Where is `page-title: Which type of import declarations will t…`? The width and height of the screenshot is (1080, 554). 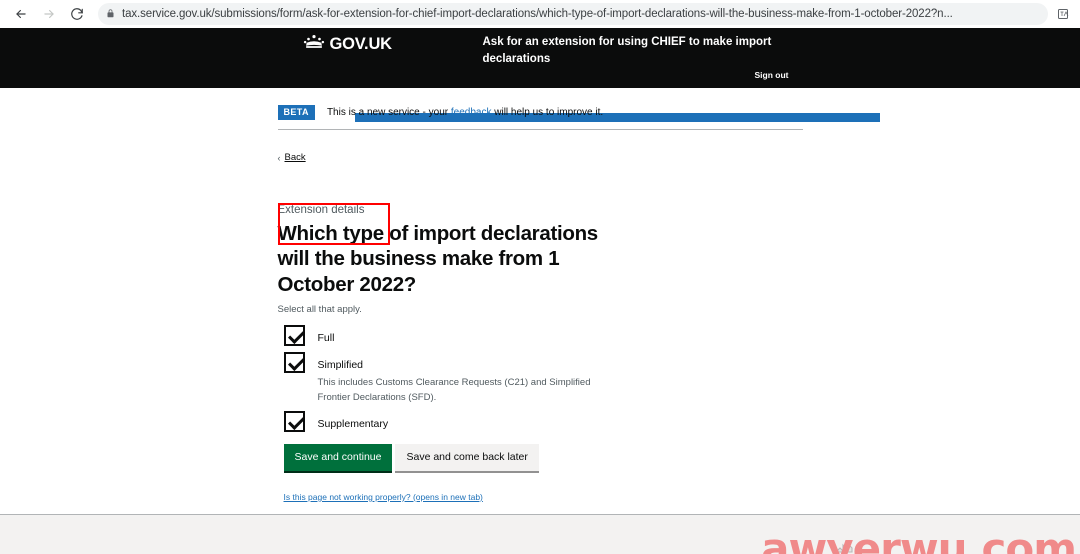
page-title: Which type of import declarations will t… is located at coordinates (438, 258).